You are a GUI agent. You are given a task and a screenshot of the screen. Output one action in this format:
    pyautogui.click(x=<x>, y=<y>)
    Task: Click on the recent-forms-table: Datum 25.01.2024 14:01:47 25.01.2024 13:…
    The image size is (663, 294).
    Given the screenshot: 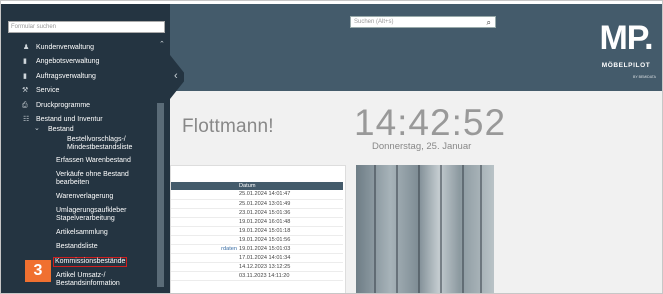 What is the action you would take?
    pyautogui.click(x=257, y=231)
    